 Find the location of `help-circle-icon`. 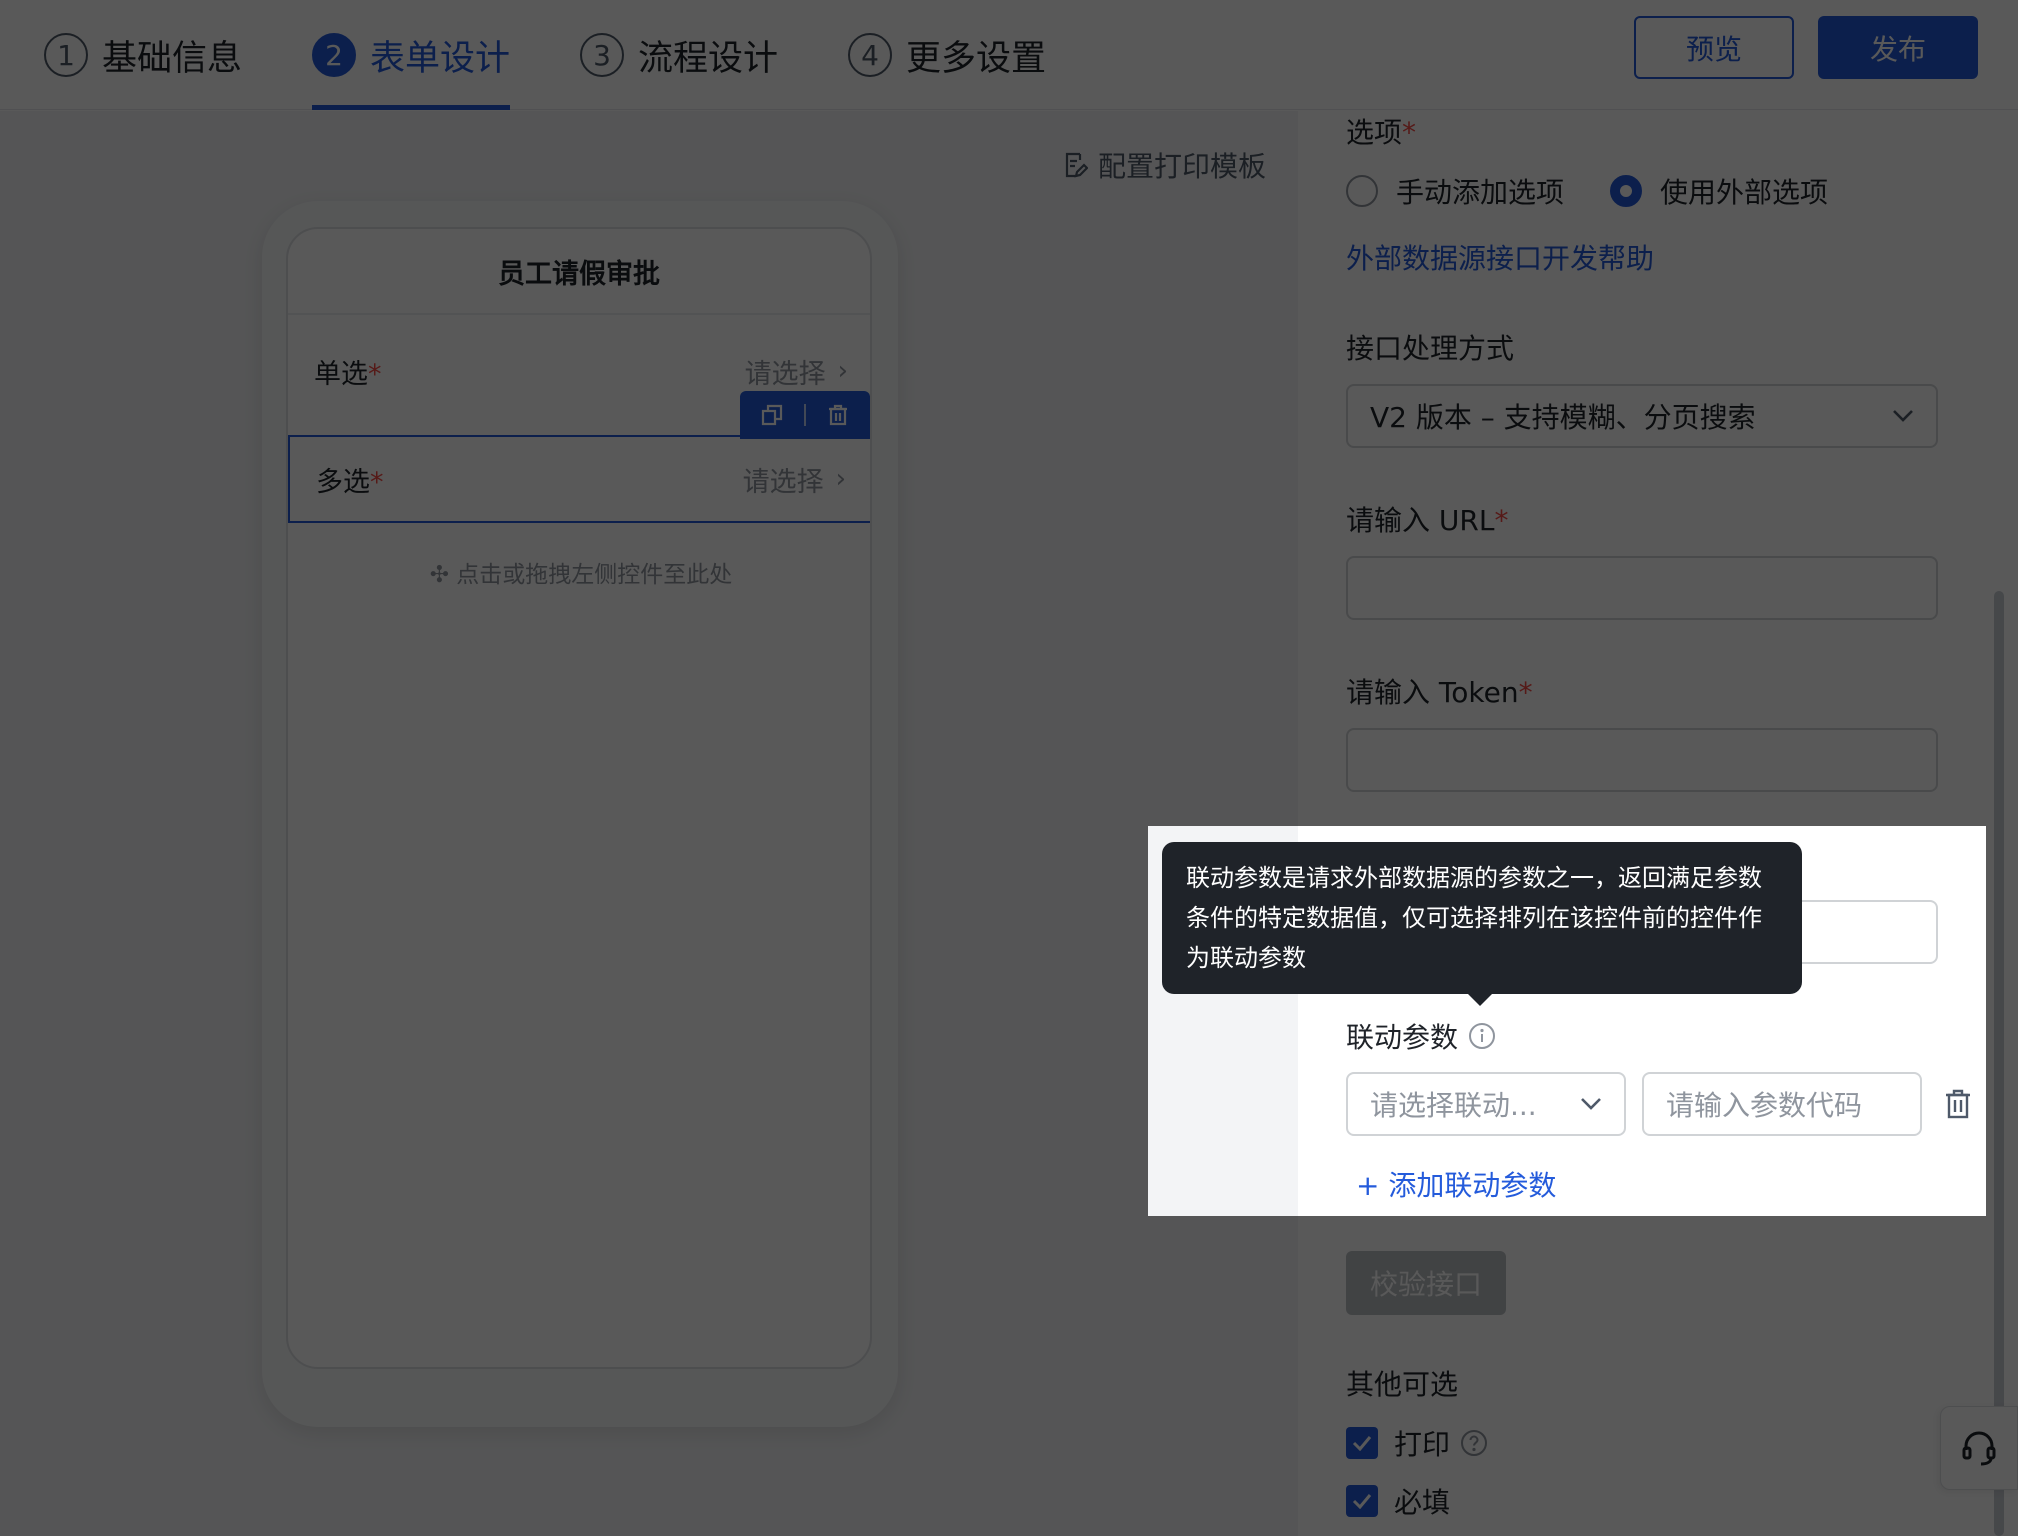

help-circle-icon is located at coordinates (1474, 1443).